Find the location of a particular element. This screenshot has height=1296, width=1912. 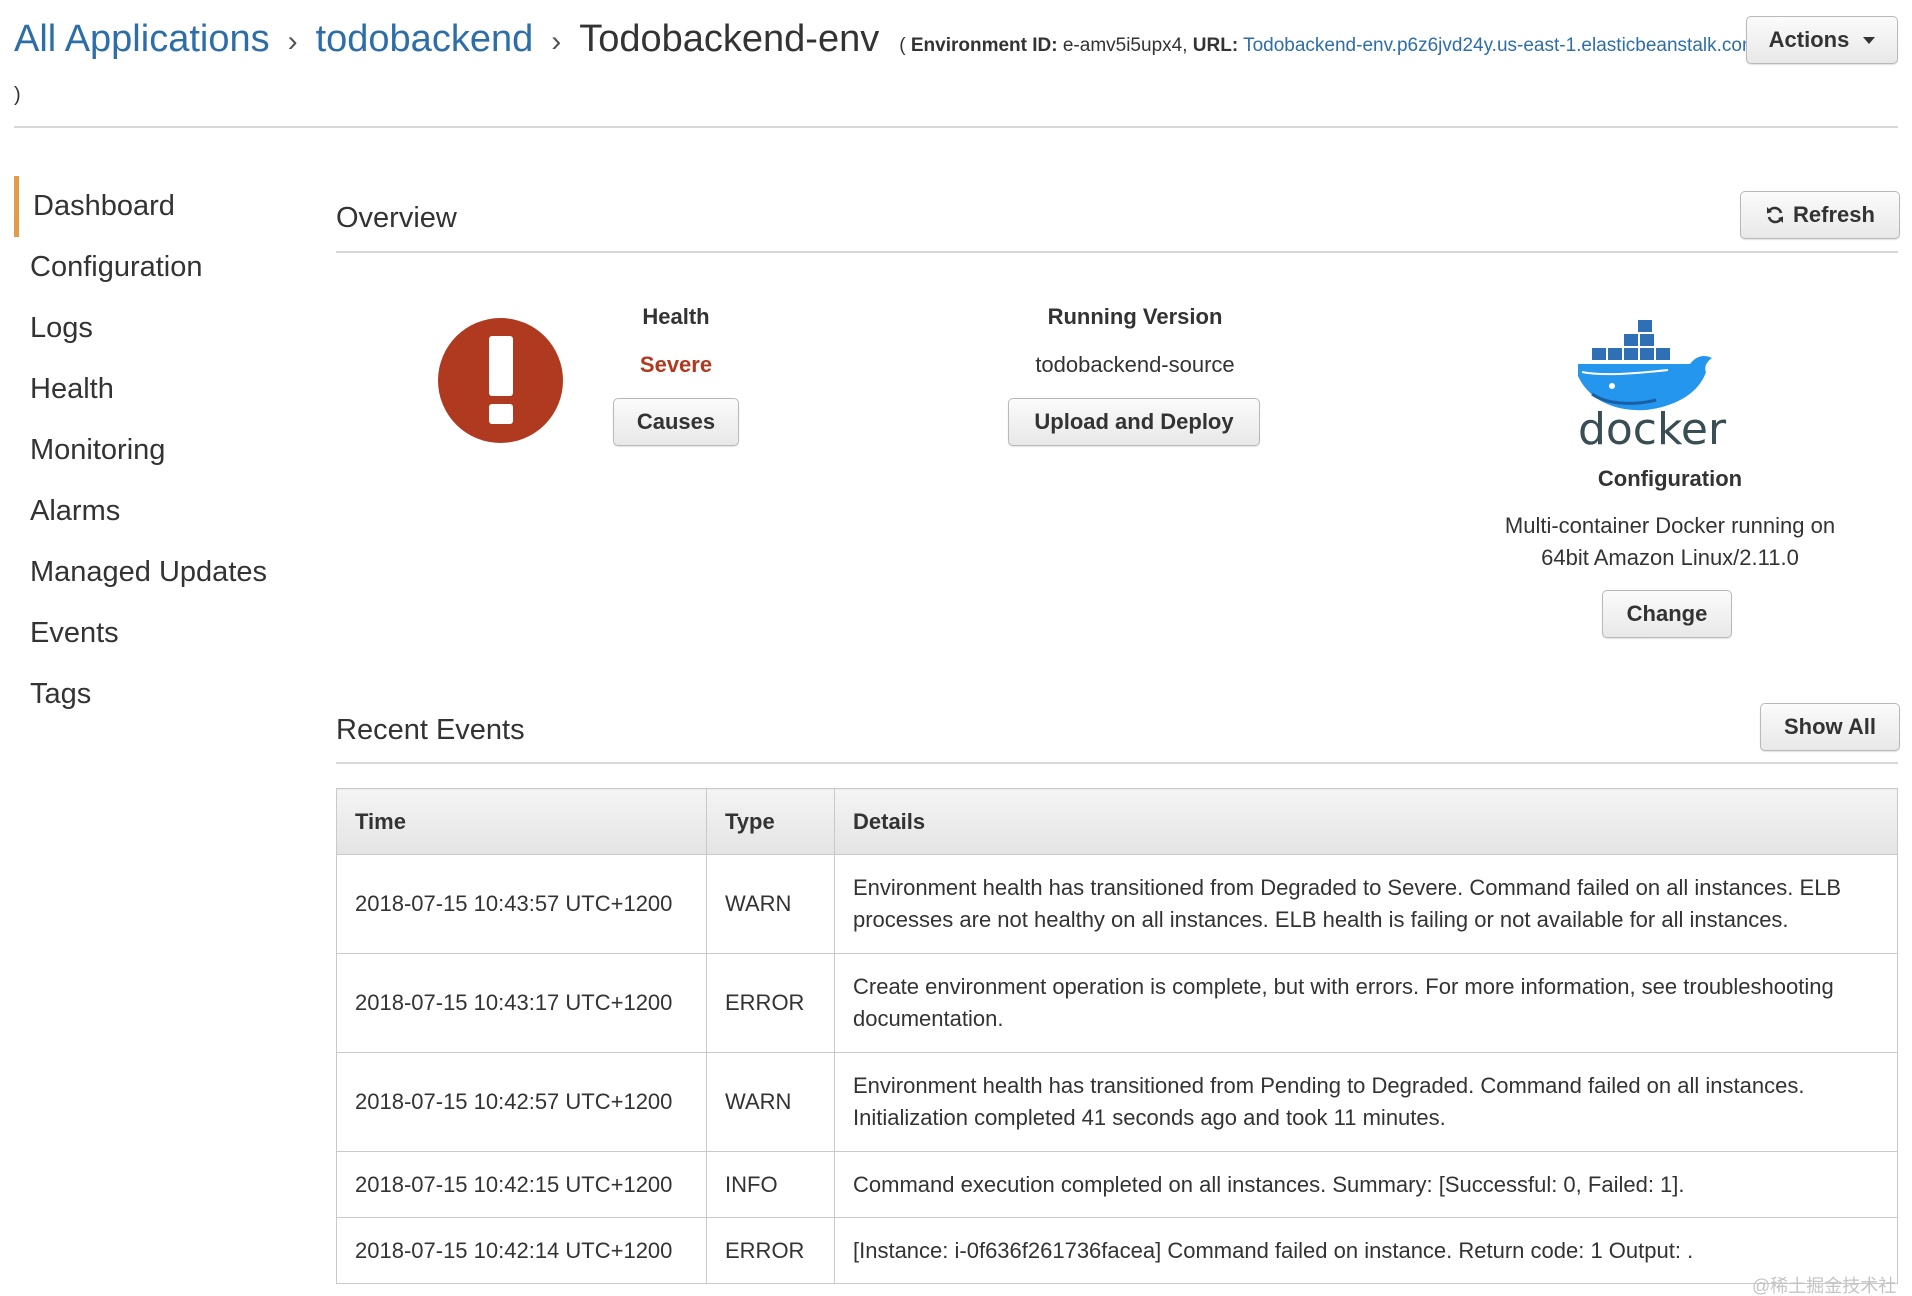

configuration-description-line1: Multi-container Docker running on is located at coordinates (1670, 525).